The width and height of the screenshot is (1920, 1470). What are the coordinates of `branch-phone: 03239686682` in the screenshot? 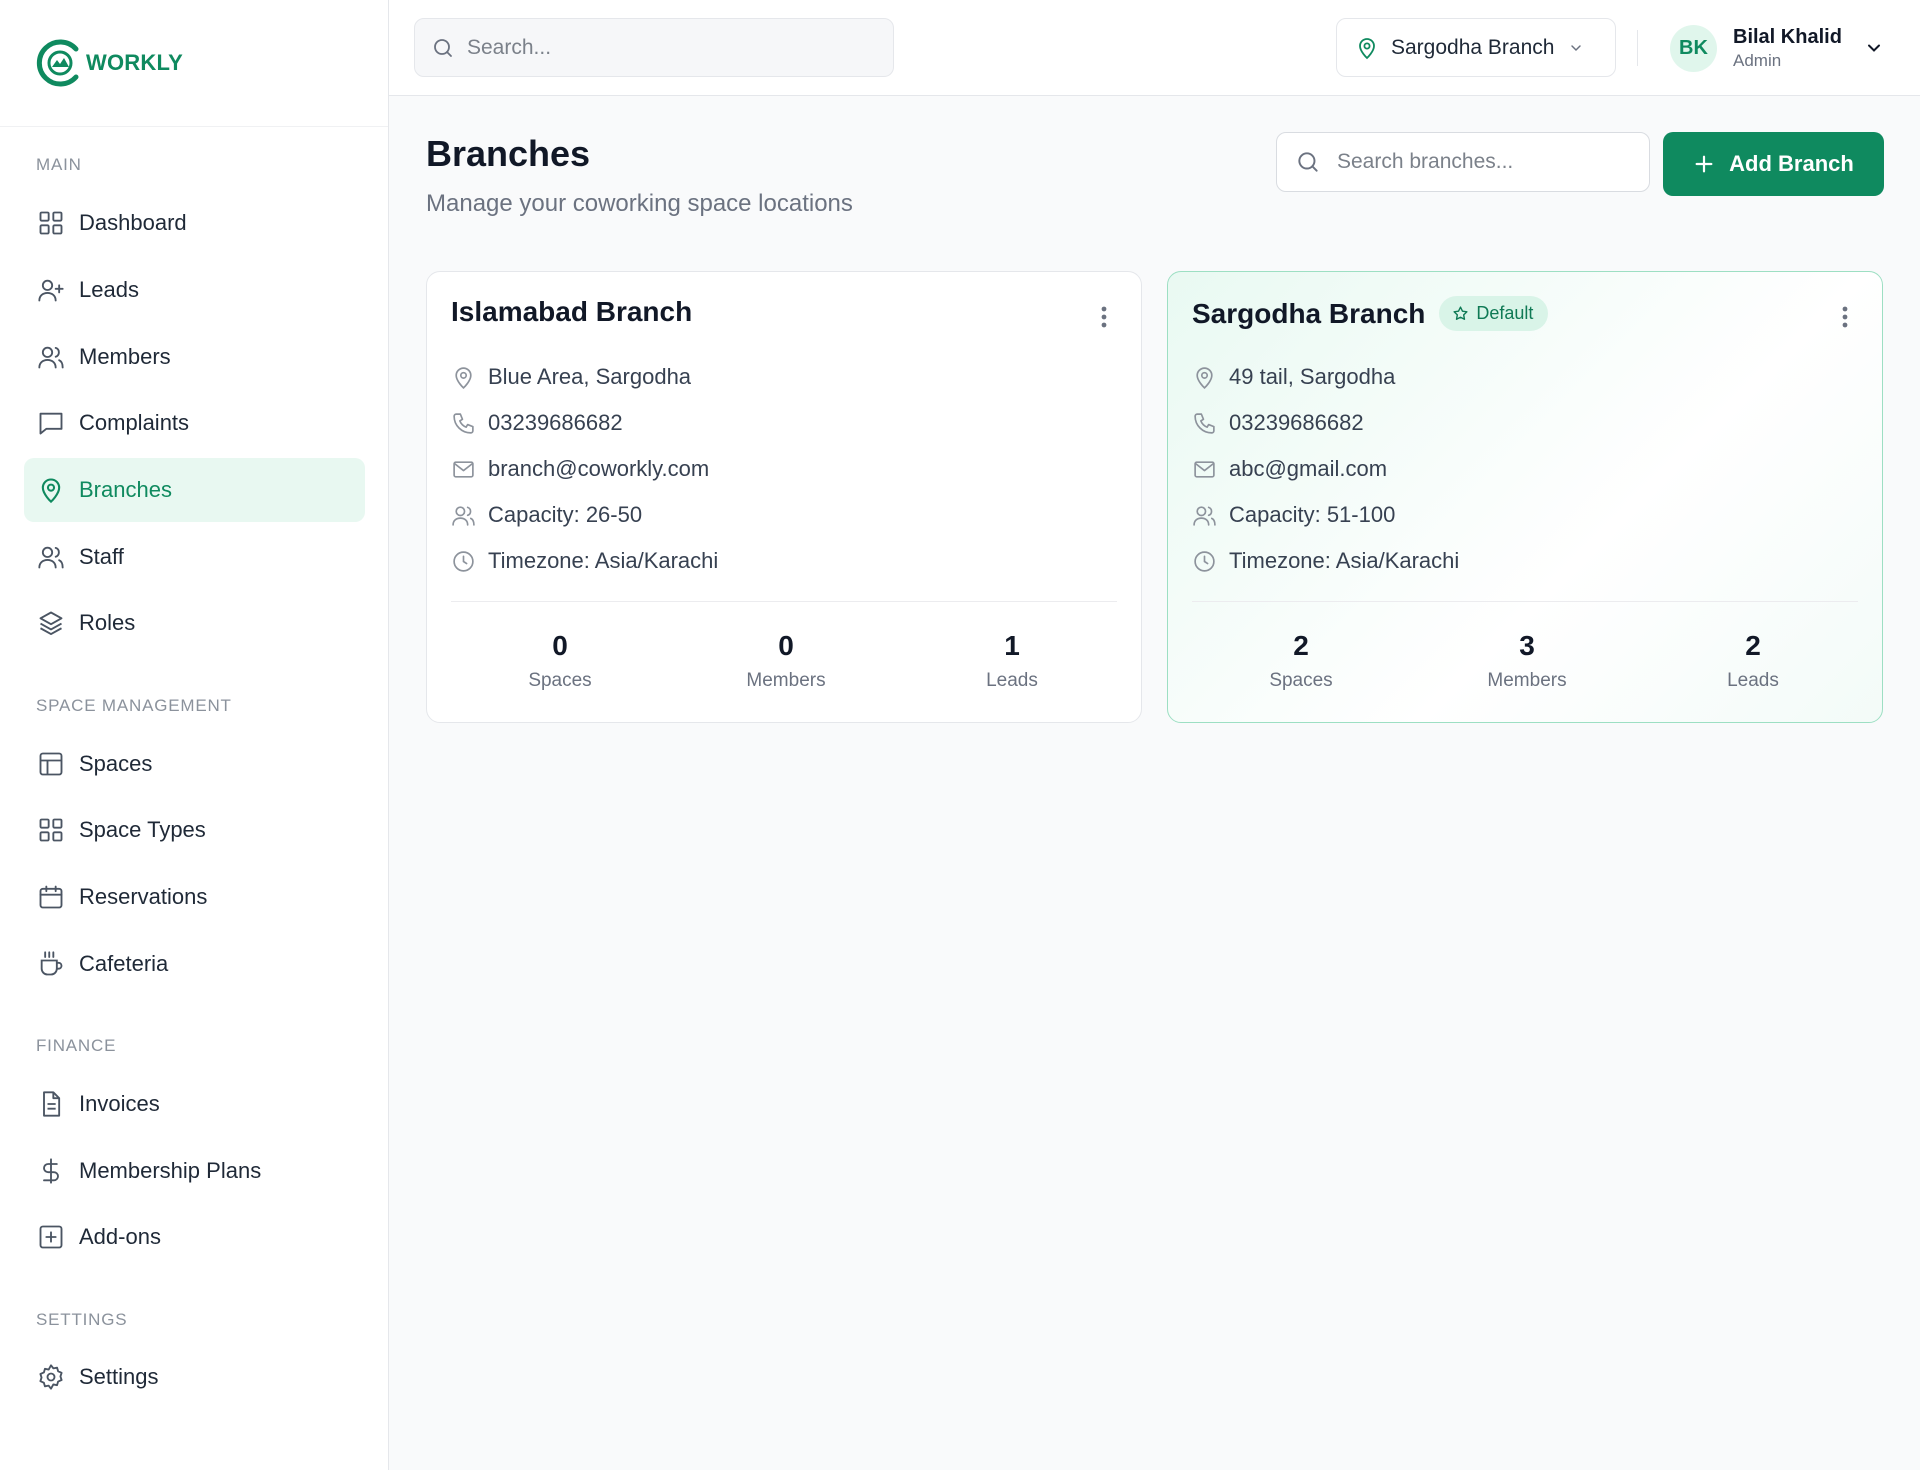 It's located at (537, 423).